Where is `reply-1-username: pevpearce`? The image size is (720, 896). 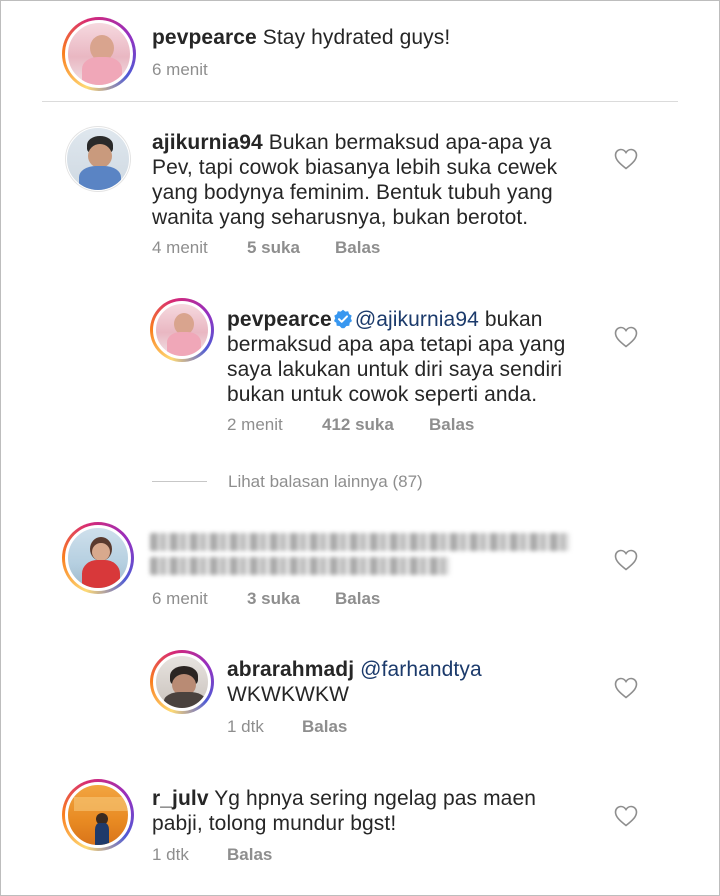 reply-1-username: pevpearce is located at coordinates (279, 319).